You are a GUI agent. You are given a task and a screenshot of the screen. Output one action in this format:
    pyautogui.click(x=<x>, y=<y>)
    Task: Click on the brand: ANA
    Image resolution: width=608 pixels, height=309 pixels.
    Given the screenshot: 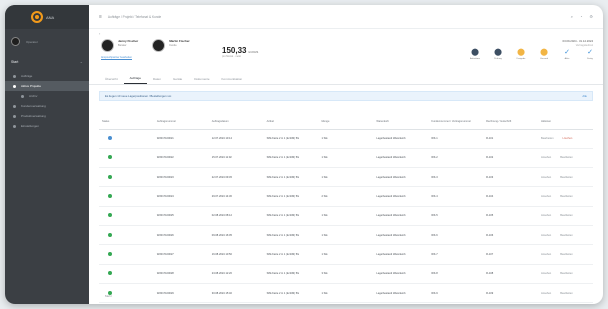 What is the action you would take?
    pyautogui.click(x=47, y=17)
    